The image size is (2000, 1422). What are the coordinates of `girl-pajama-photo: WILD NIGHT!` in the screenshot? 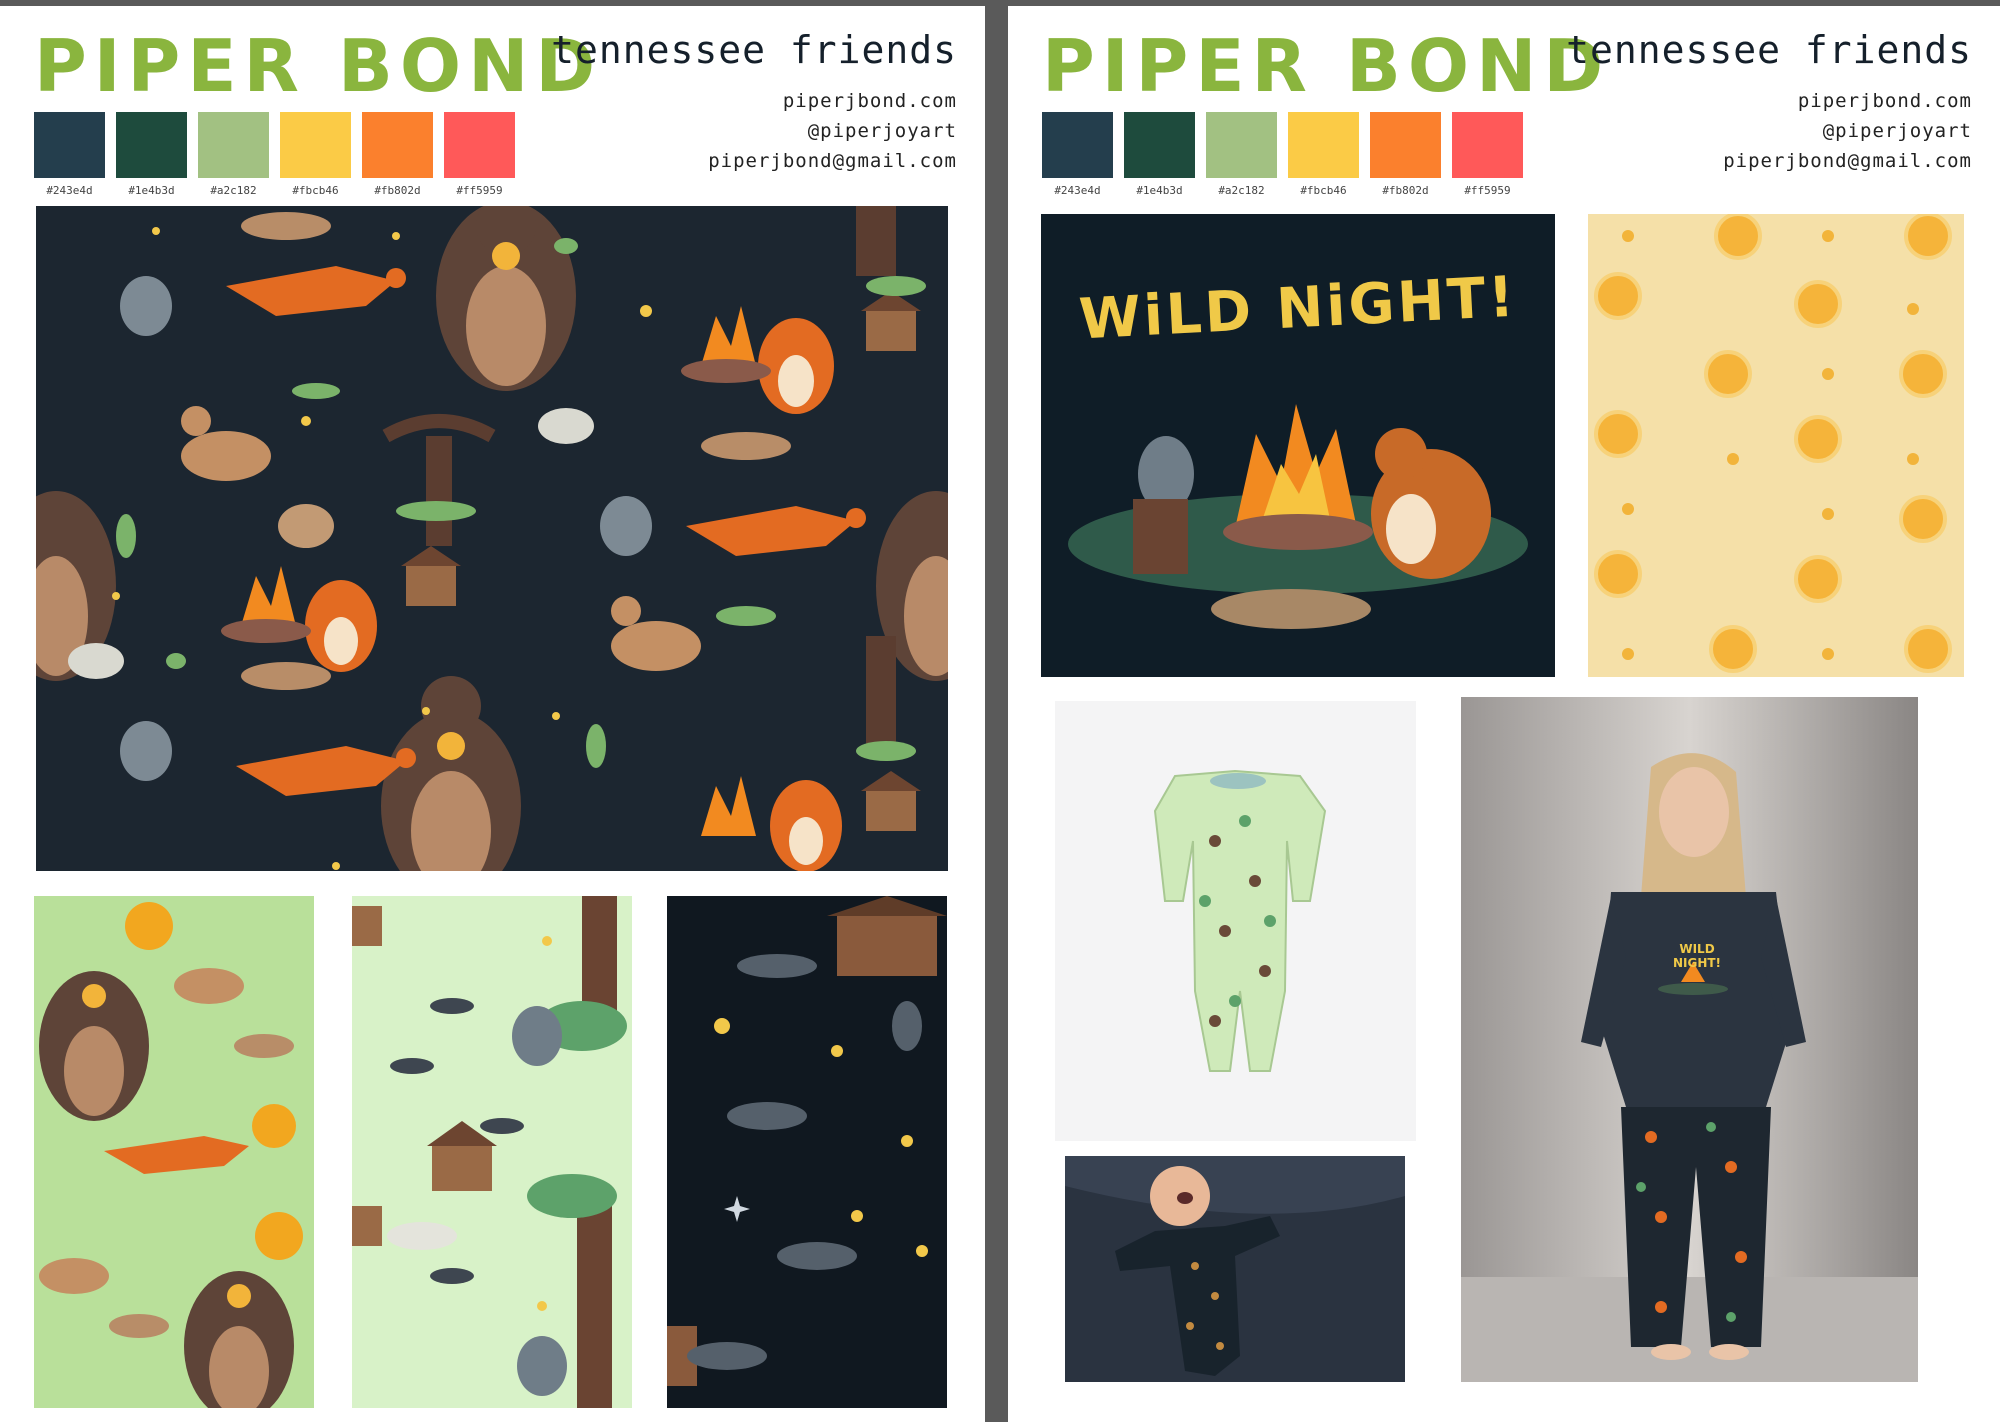 It's located at (1689, 1039).